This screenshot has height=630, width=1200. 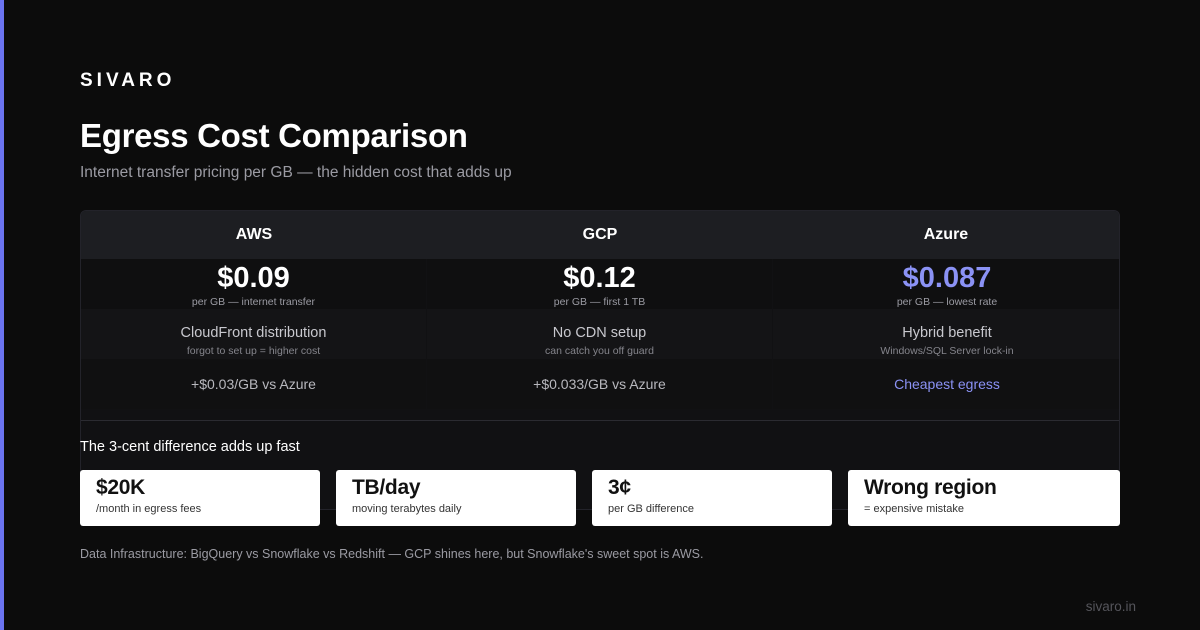 I want to click on feature-label: CloudFront distribution, so click(x=253, y=333).